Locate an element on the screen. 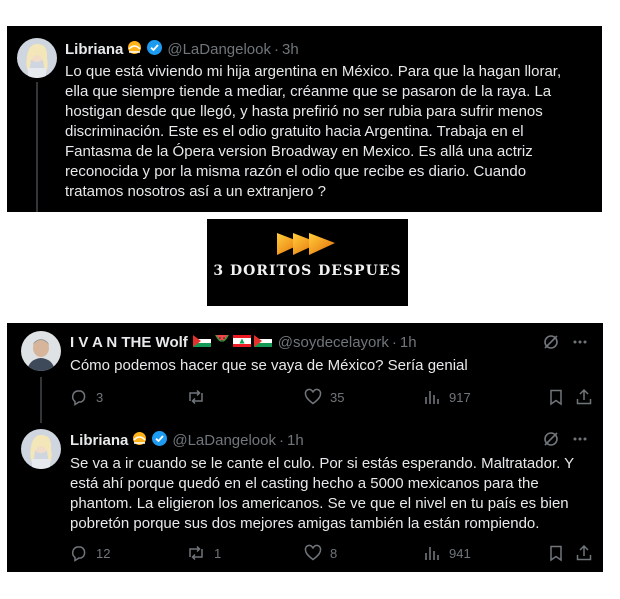 This screenshot has width=620, height=599. repost-button: 1 is located at coordinates (203, 553).